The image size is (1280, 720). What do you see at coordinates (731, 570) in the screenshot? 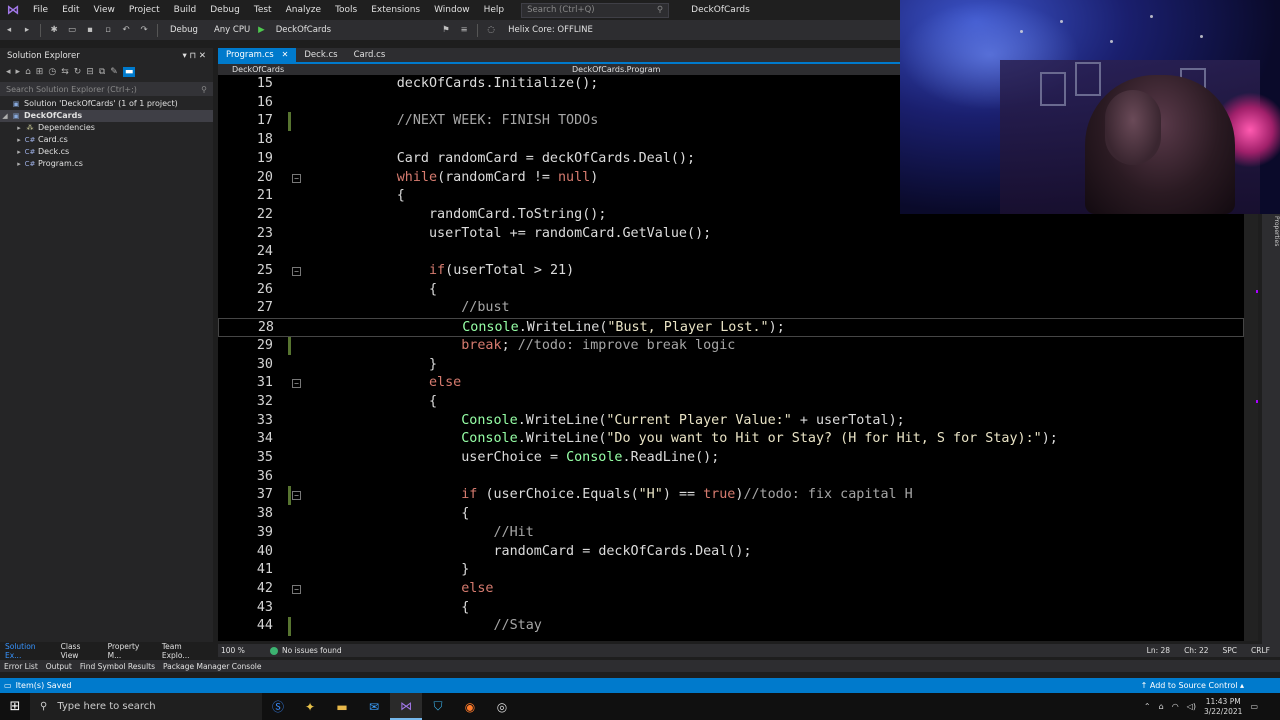
I see `code-line: 41 }` at bounding box center [731, 570].